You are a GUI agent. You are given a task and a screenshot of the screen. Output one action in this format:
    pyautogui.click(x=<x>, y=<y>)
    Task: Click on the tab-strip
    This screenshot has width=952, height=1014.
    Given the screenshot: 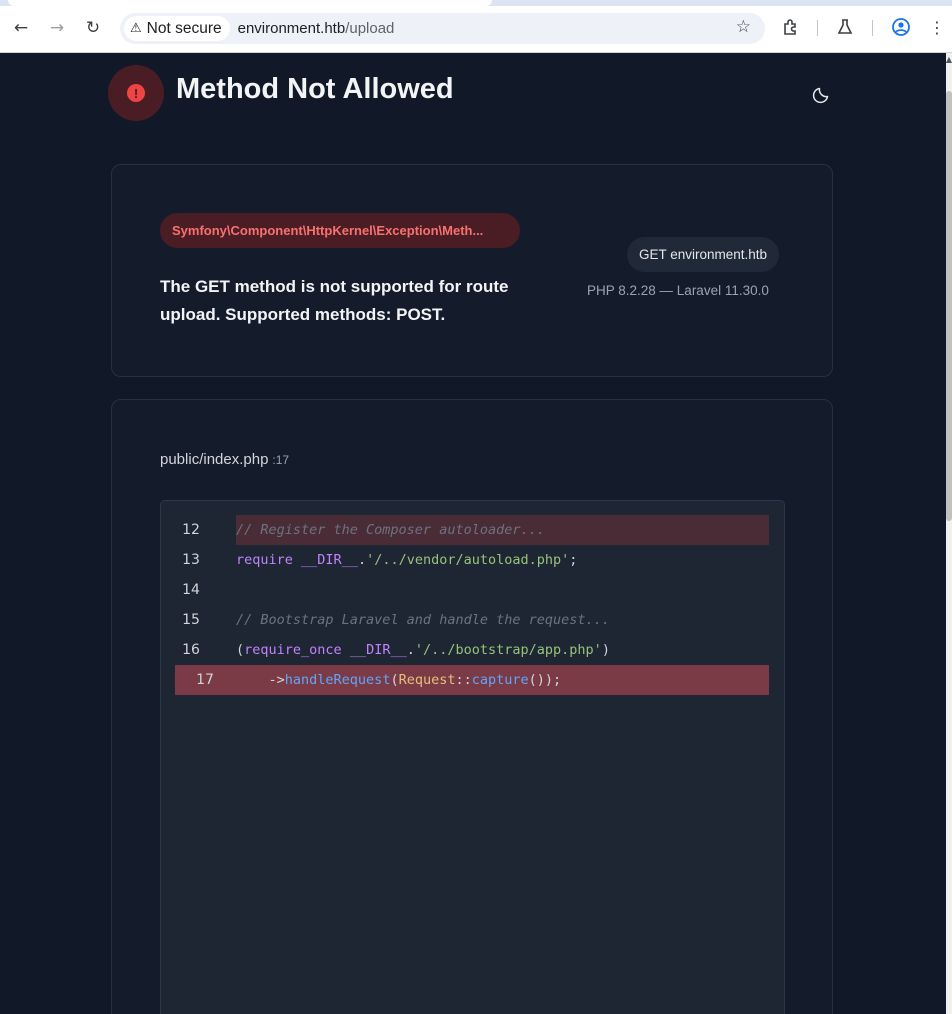 What is the action you would take?
    pyautogui.click(x=476, y=3)
    